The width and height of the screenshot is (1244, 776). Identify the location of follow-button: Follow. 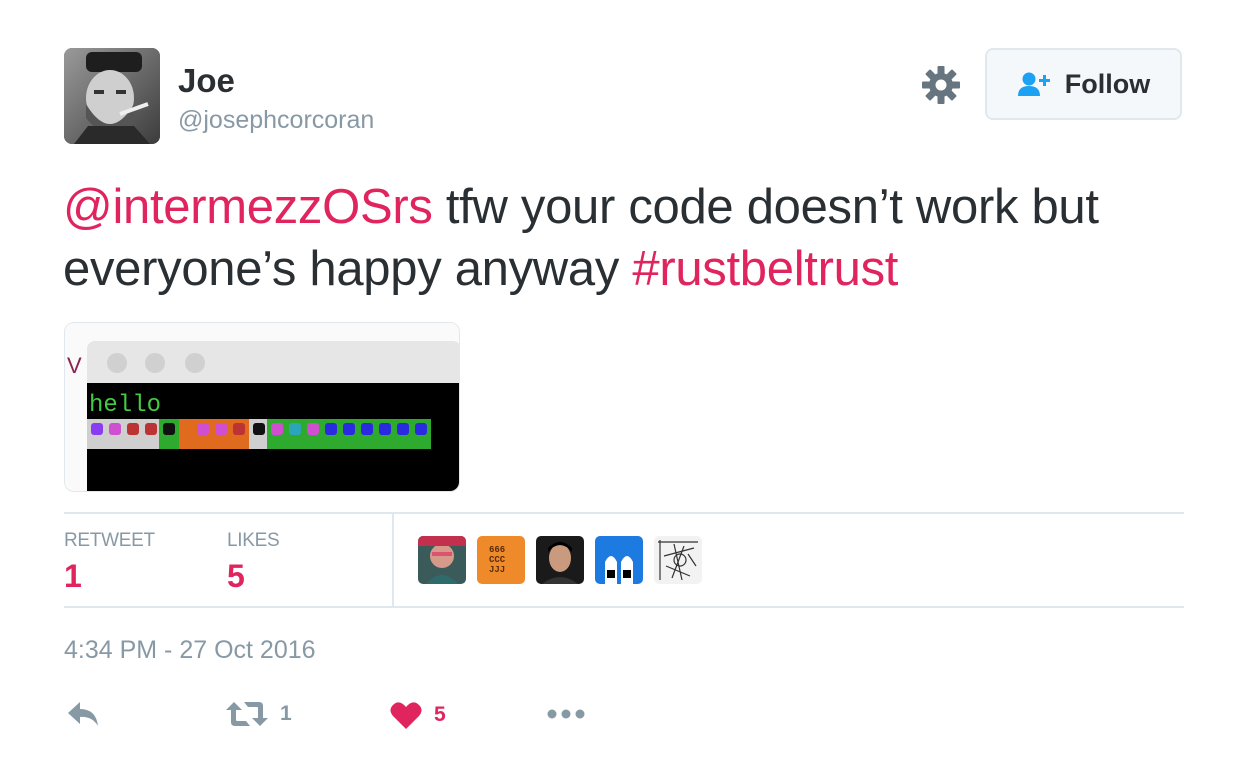
(1083, 84).